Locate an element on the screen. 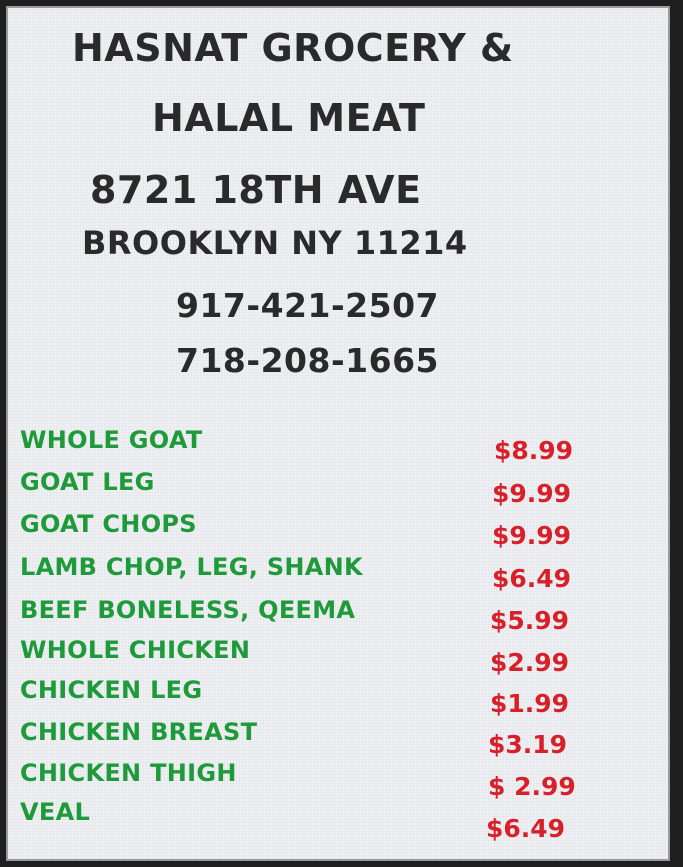 This screenshot has width=683, height=867. menu-item-name: CHICKEN THIGH is located at coordinates (128, 773).